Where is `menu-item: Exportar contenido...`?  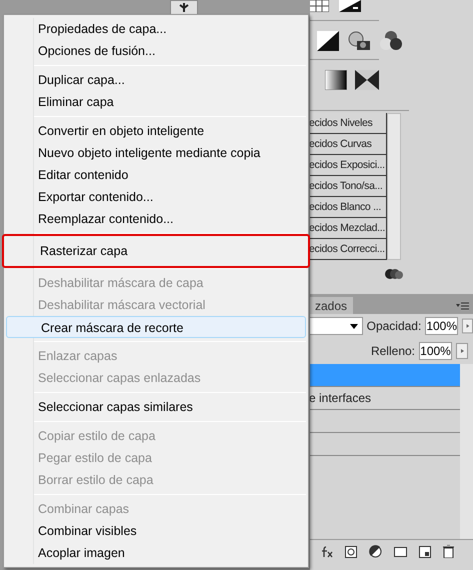
menu-item: Exportar contenido... is located at coordinates (156, 197).